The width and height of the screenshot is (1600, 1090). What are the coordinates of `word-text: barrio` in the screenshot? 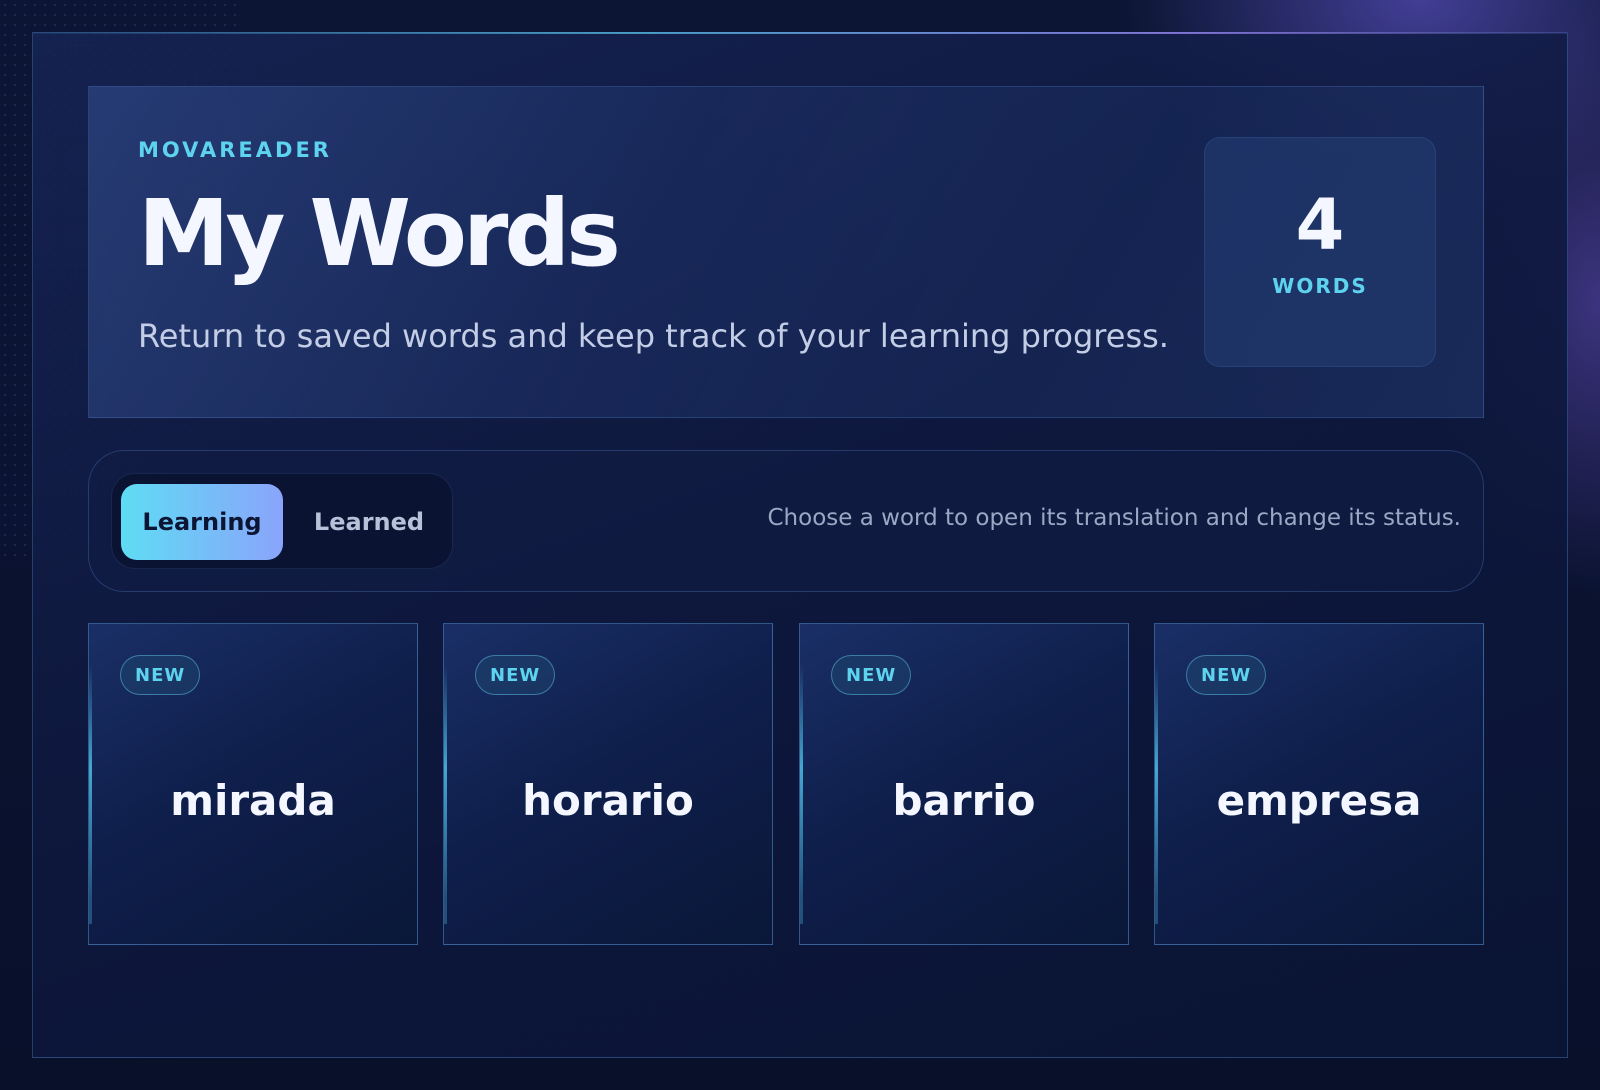 It's located at (964, 800).